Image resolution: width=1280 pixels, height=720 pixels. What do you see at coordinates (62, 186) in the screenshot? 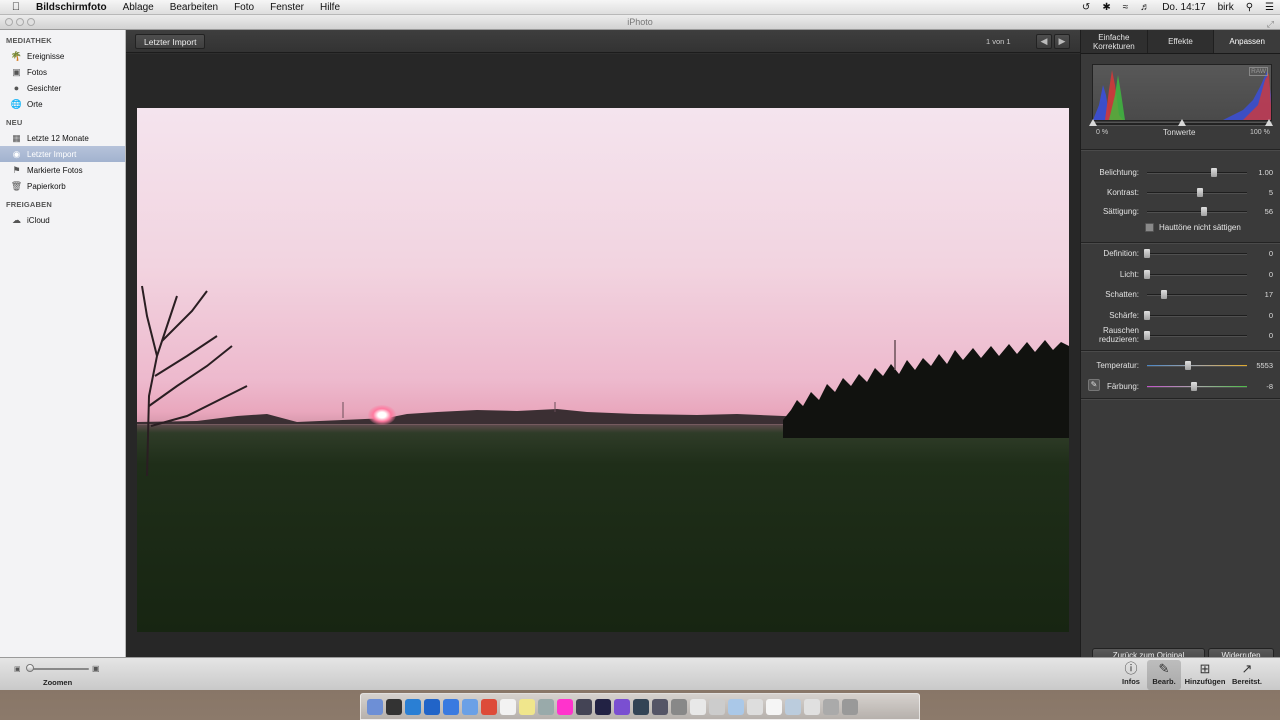
I see `sidebar-item-papierkorb: 🗑 Papierkorb` at bounding box center [62, 186].